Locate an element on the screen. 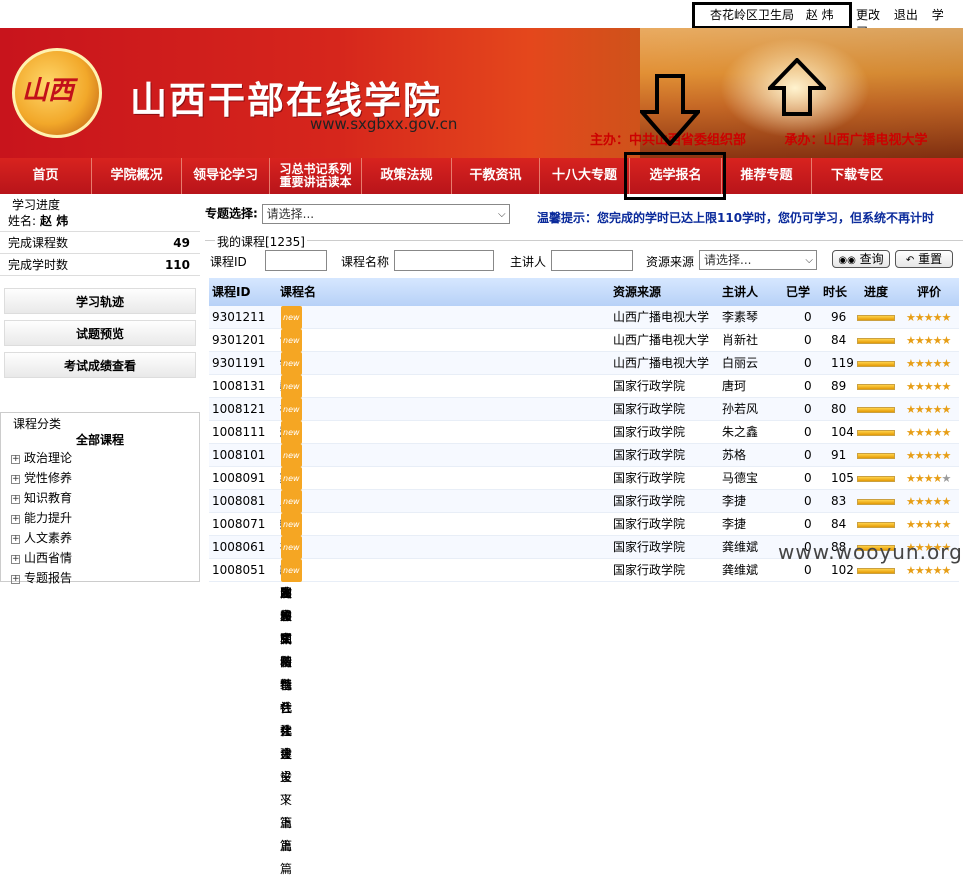 This screenshot has width=963, height=881. nav-policy: 政策法规 is located at coordinates (407, 176).